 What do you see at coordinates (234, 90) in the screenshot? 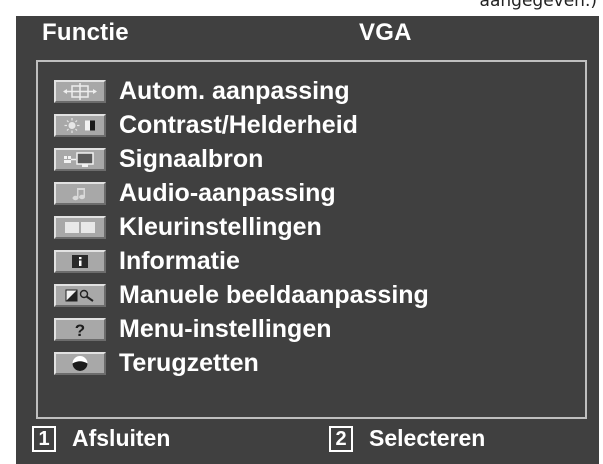
I see `menu-item-label: Autom. aanpassing` at bounding box center [234, 90].